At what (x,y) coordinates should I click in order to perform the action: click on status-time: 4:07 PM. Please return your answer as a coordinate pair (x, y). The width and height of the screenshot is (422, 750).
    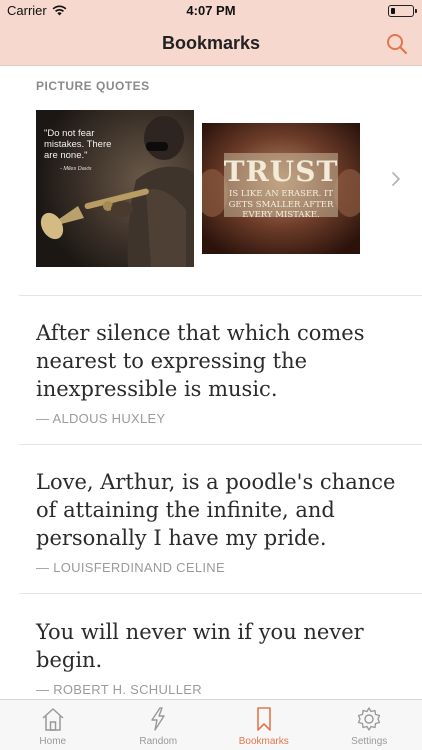
    Looking at the image, I should click on (211, 10).